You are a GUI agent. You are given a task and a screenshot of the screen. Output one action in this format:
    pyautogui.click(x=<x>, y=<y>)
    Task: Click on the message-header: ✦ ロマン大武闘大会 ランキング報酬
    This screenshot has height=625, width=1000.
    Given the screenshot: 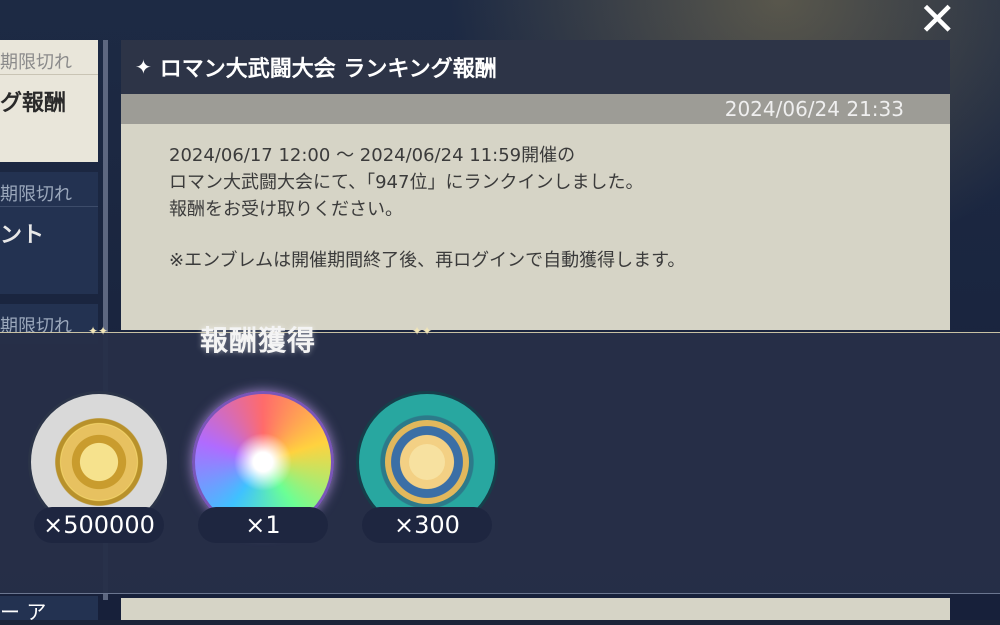 What is the action you would take?
    pyautogui.click(x=535, y=67)
    